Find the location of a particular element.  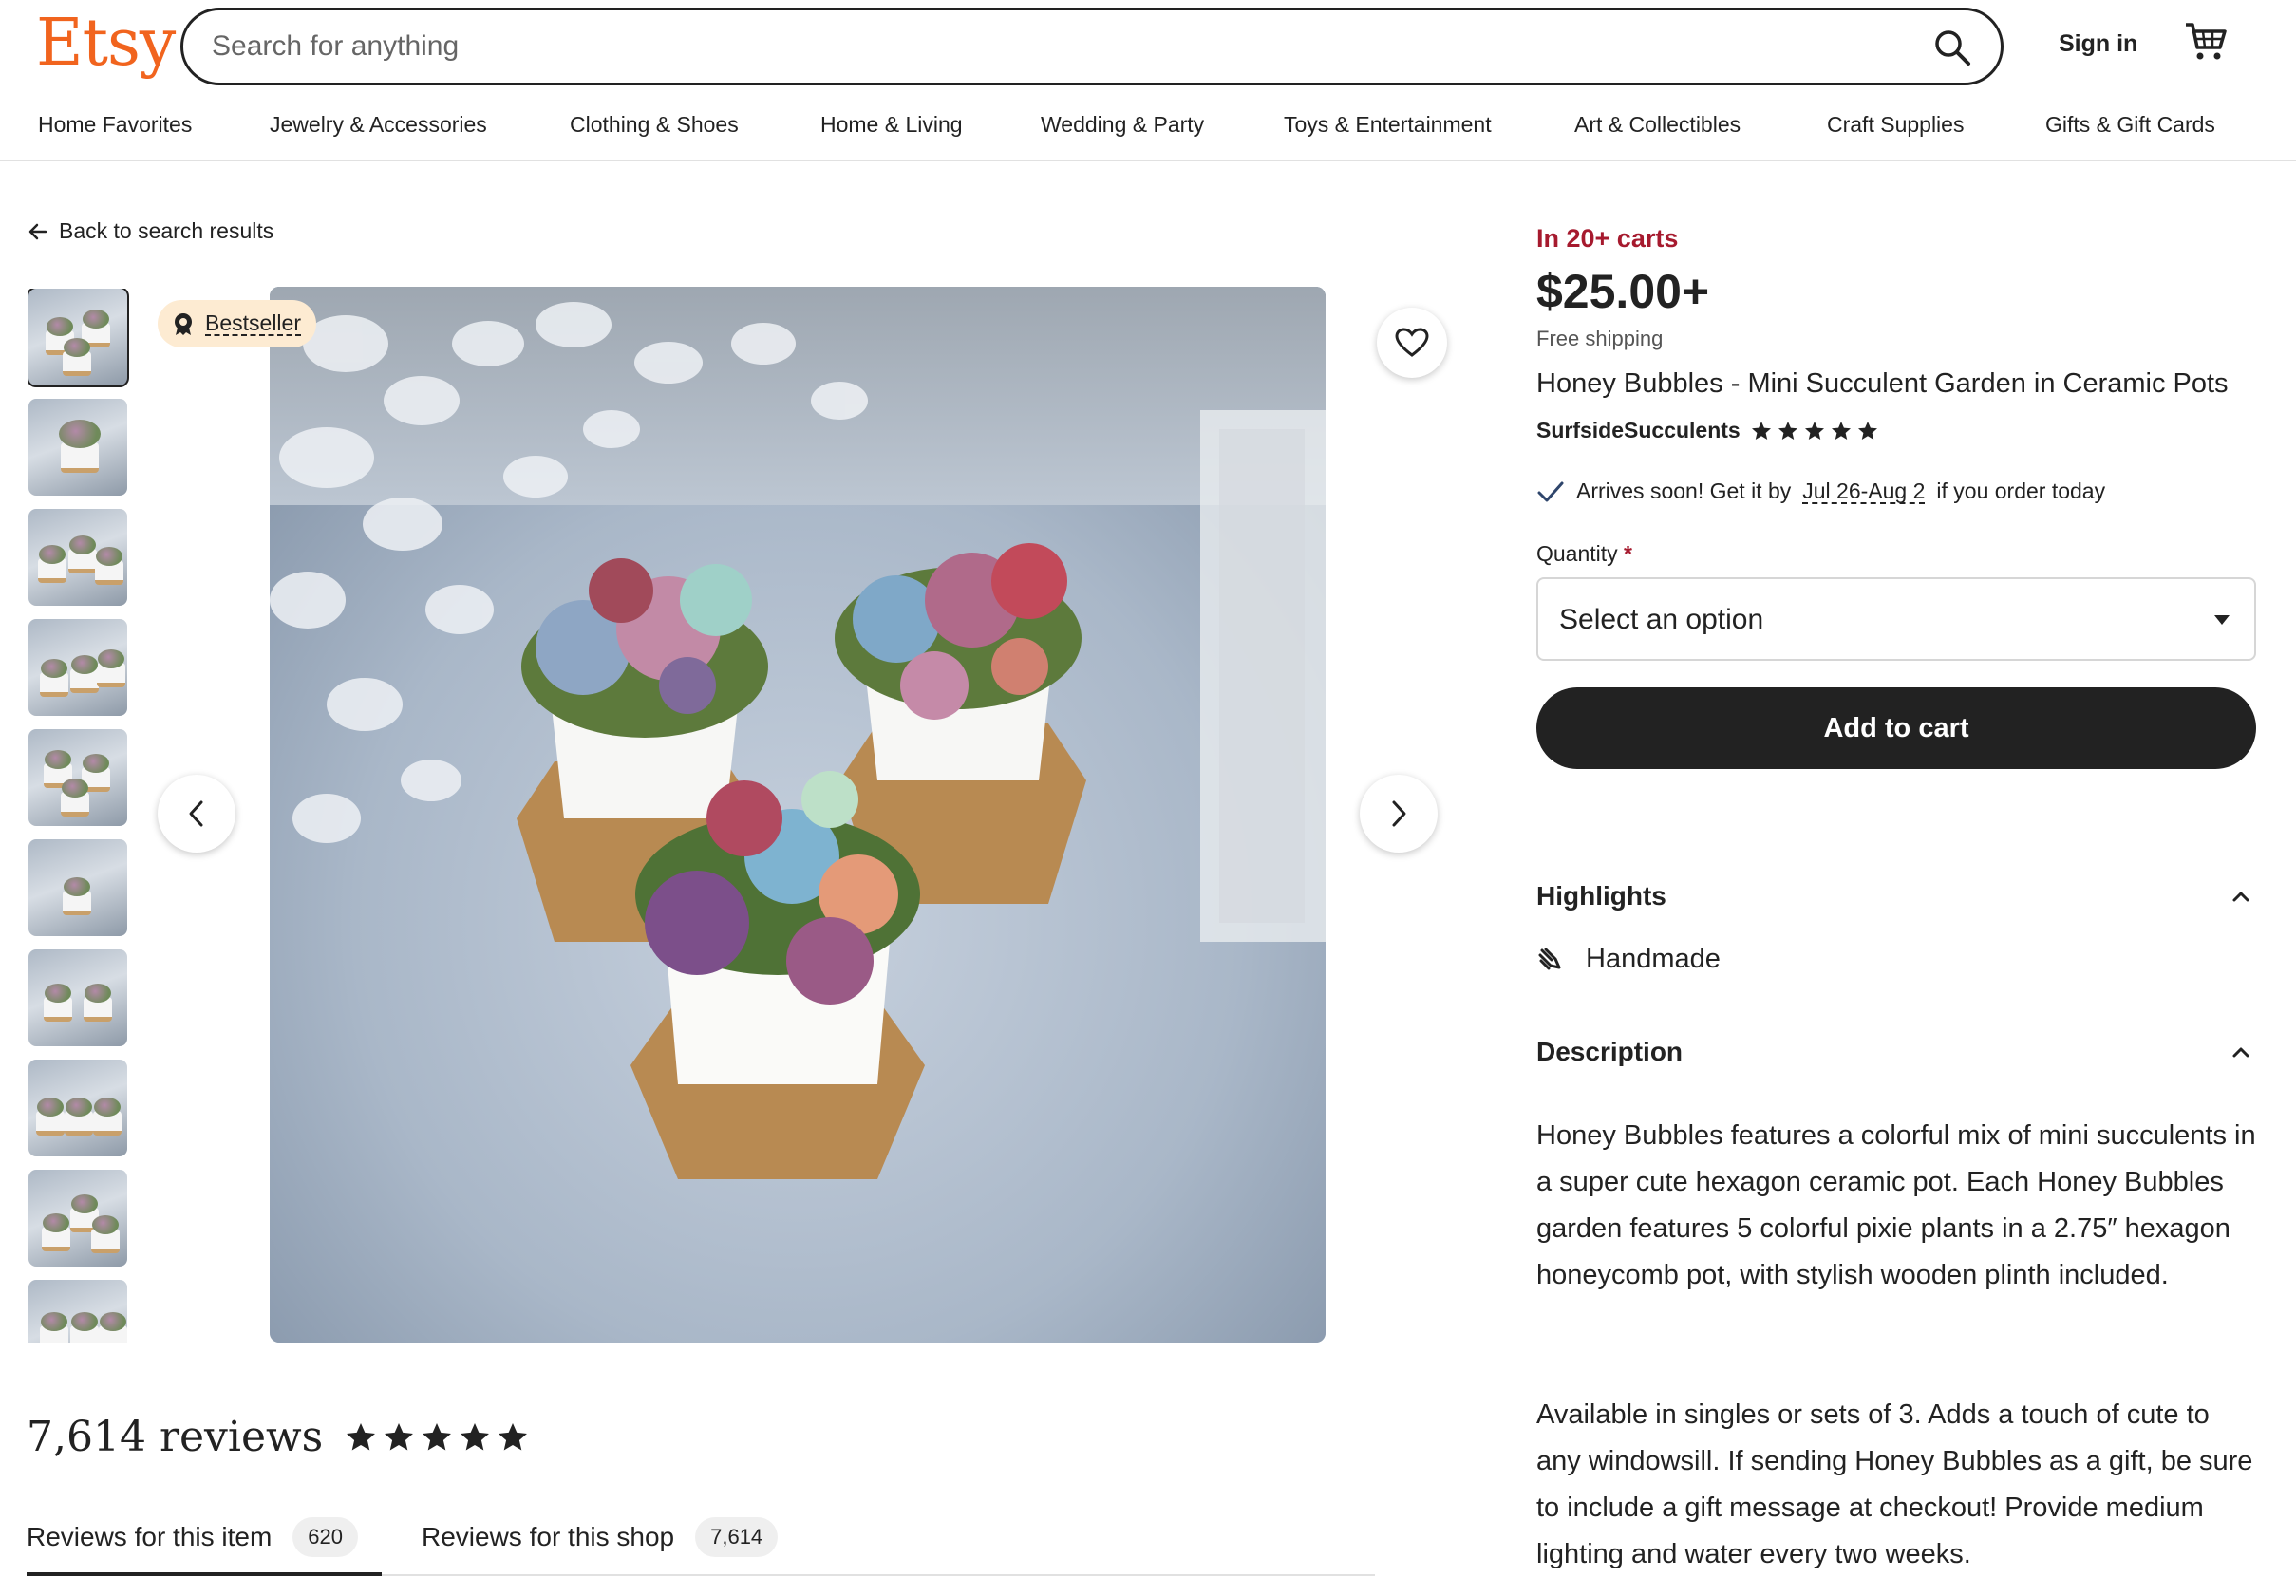

shipping-info: Free shipping is located at coordinates (1600, 338).